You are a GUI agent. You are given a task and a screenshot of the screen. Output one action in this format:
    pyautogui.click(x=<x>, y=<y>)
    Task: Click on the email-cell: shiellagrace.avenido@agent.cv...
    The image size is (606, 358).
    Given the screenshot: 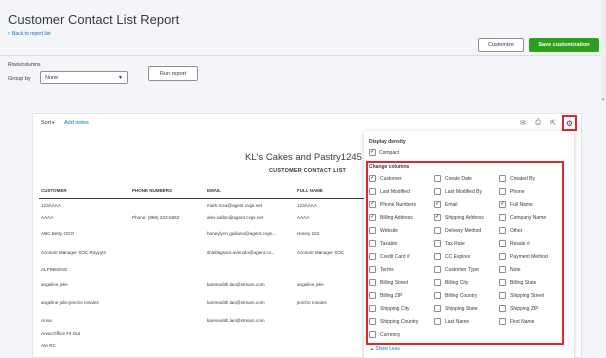 What is the action you would take?
    pyautogui.click(x=241, y=252)
    